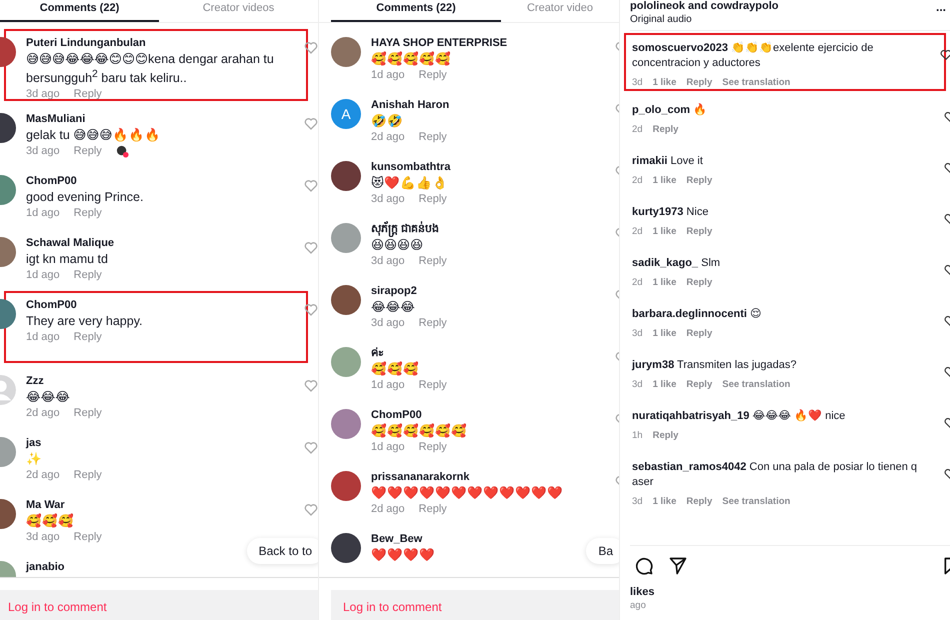 The width and height of the screenshot is (950, 620). I want to click on username: MasMuliani, so click(56, 119).